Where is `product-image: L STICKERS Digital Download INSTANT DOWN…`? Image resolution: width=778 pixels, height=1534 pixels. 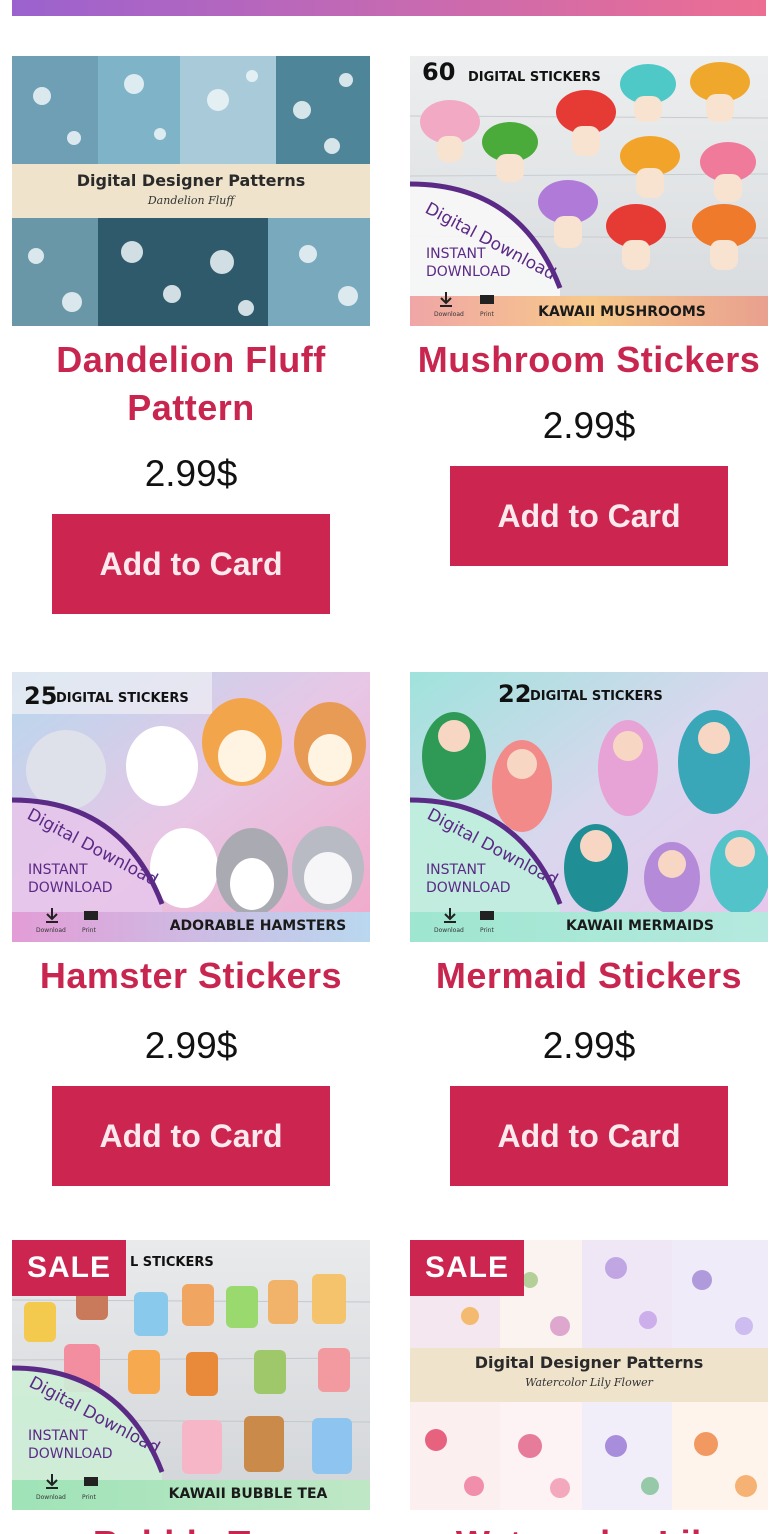
product-image: L STICKERS Digital Download INSTANT DOWN… is located at coordinates (191, 1375).